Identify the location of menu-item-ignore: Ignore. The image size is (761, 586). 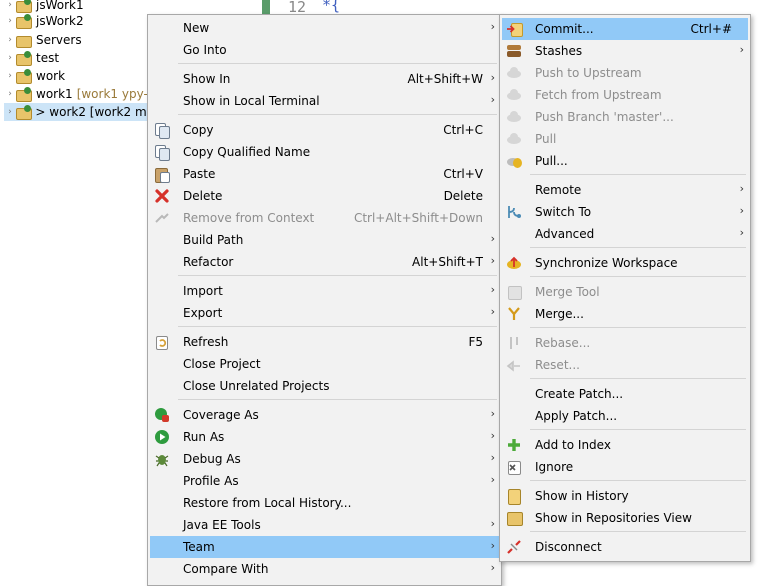
(625, 467).